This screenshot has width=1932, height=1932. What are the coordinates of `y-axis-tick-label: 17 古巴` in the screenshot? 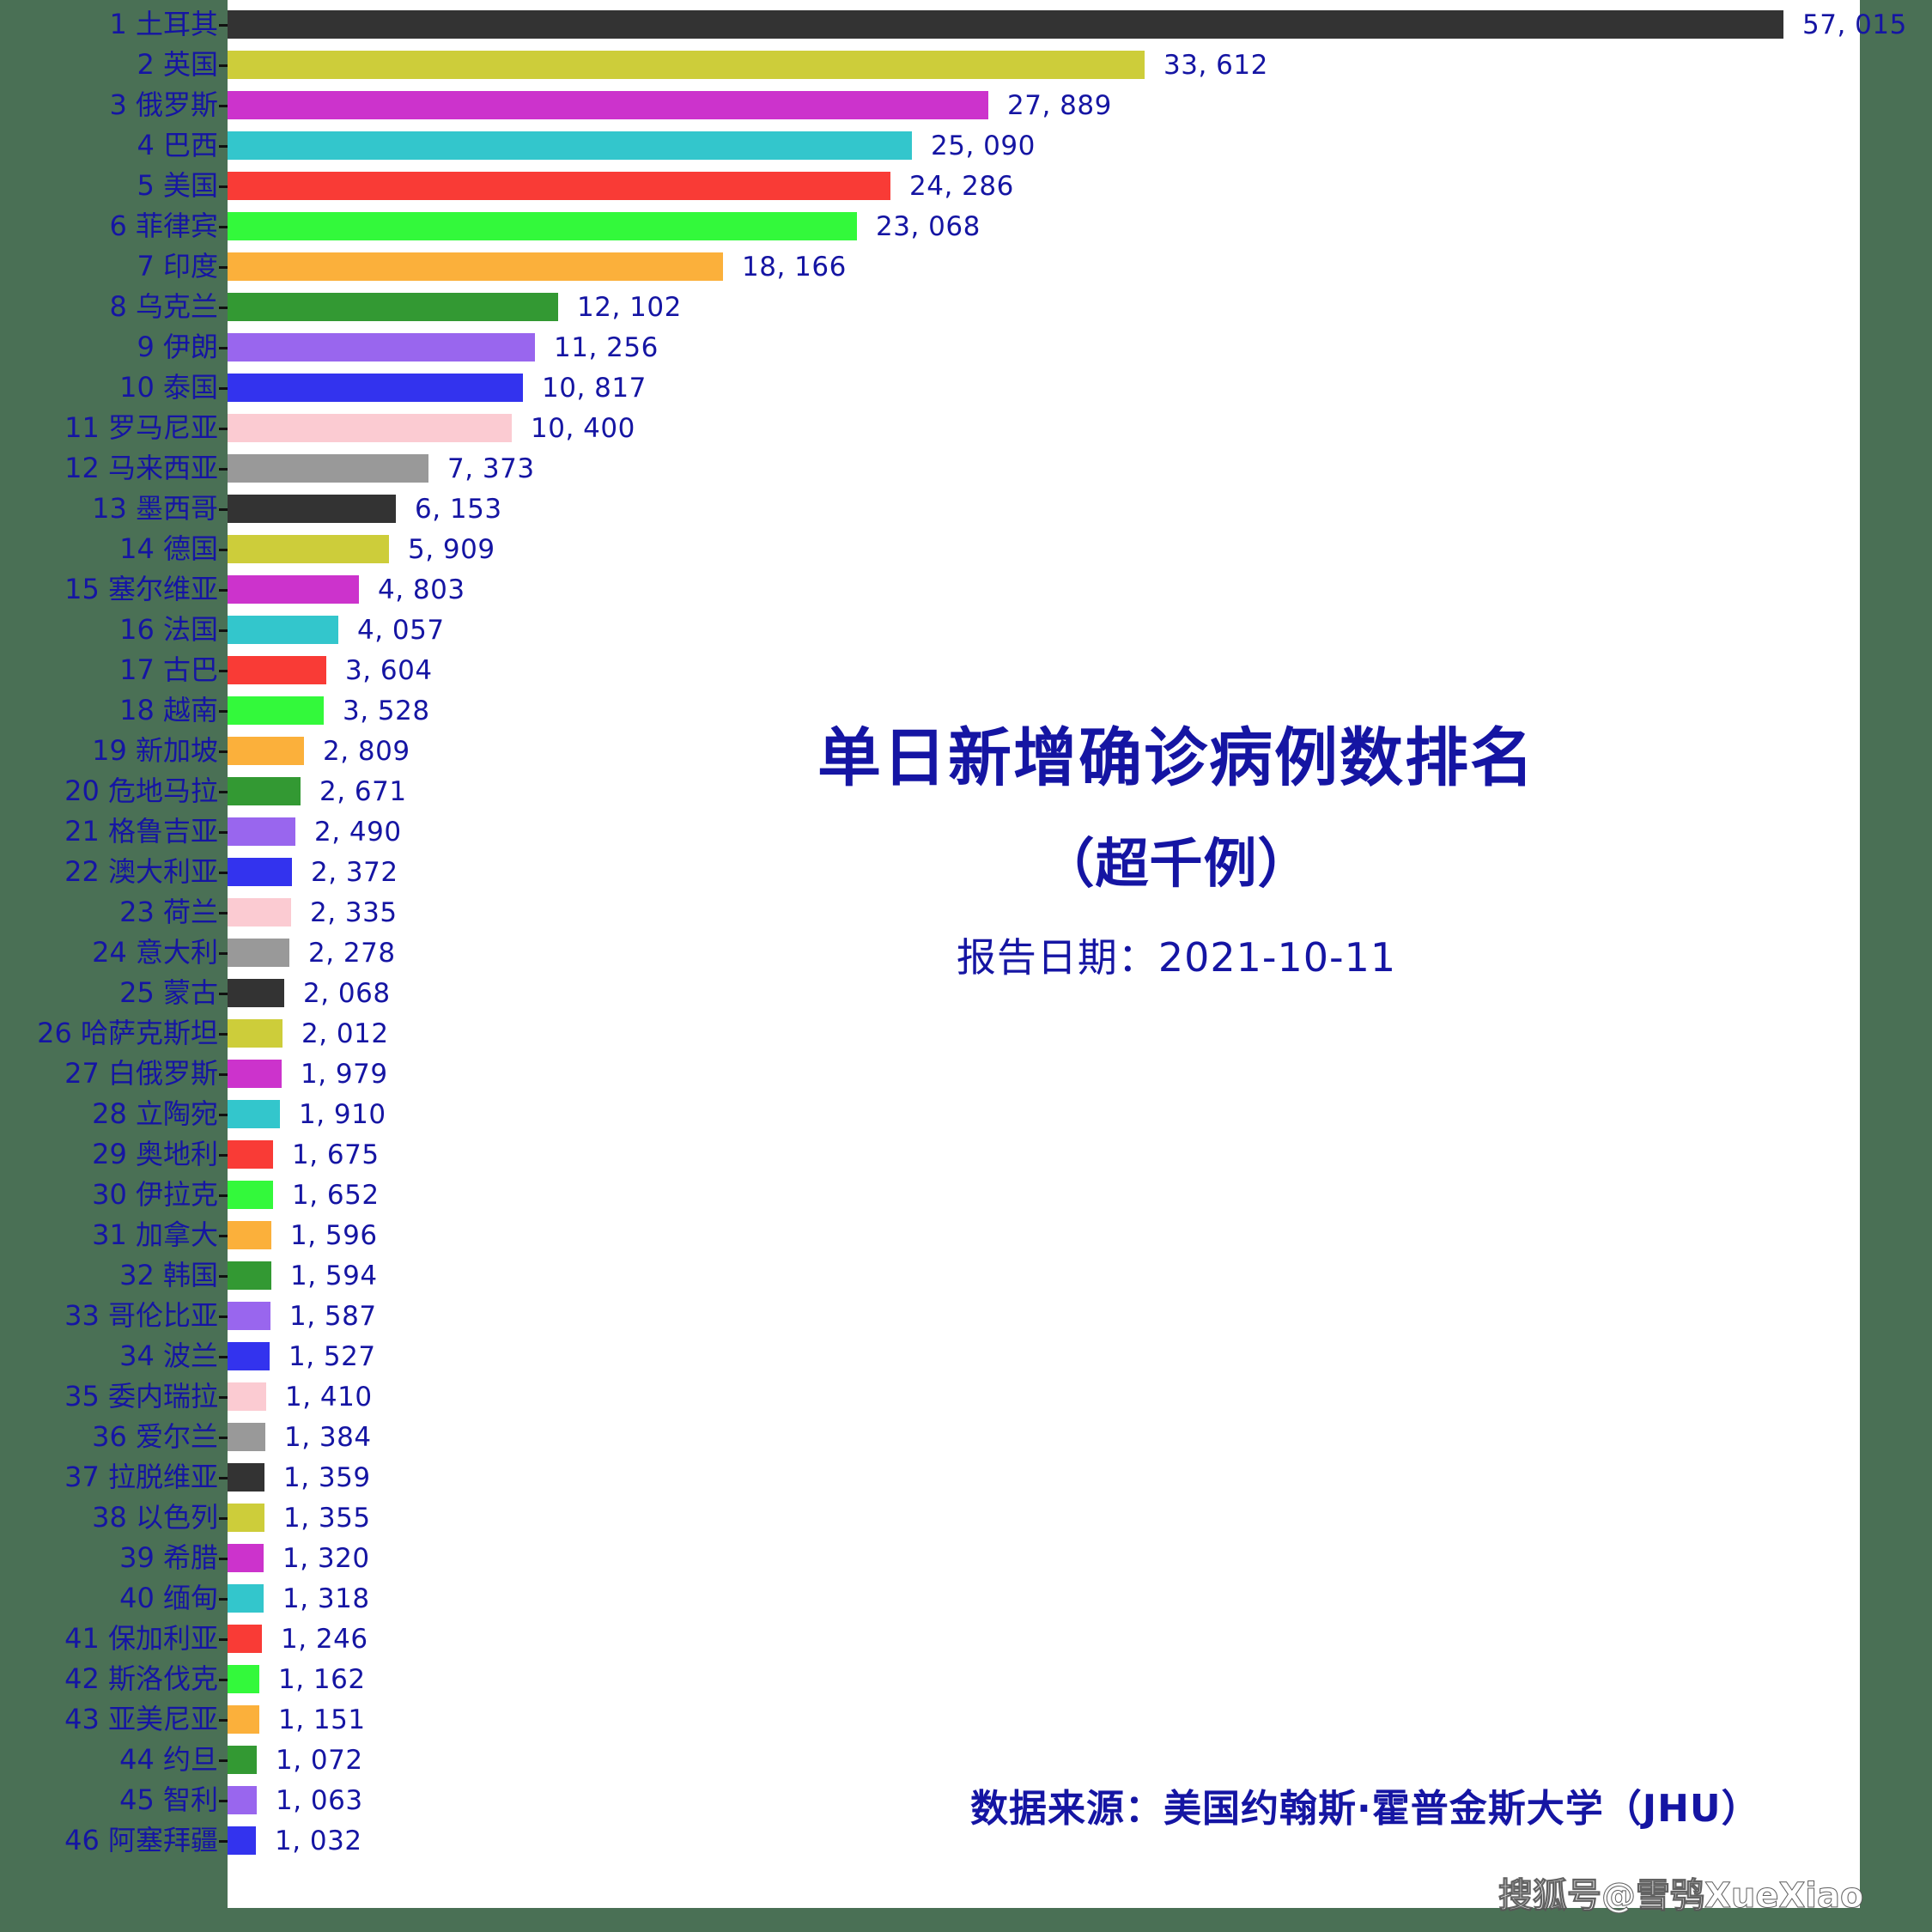 It's located at (169, 669).